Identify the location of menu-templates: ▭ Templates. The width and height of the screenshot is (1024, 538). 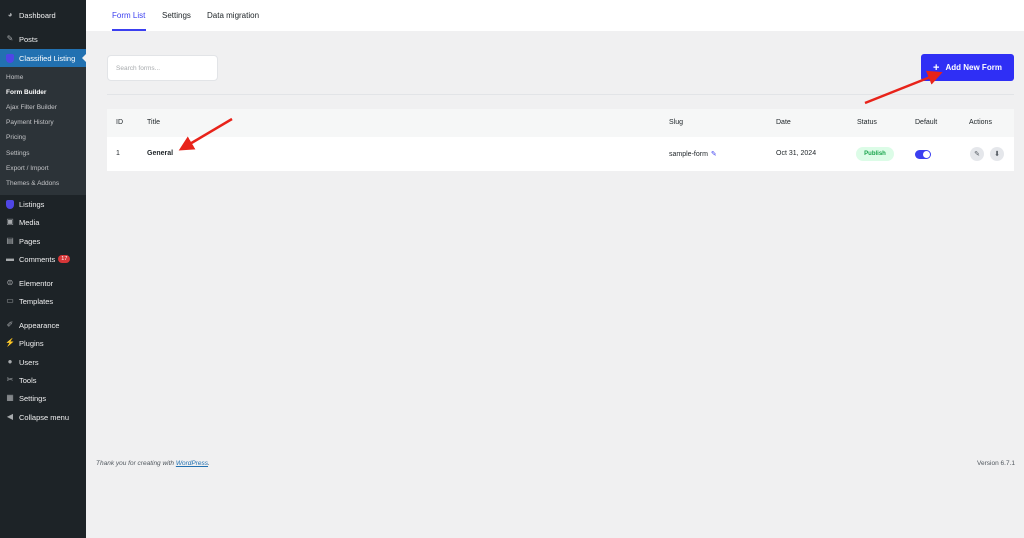
(43, 301).